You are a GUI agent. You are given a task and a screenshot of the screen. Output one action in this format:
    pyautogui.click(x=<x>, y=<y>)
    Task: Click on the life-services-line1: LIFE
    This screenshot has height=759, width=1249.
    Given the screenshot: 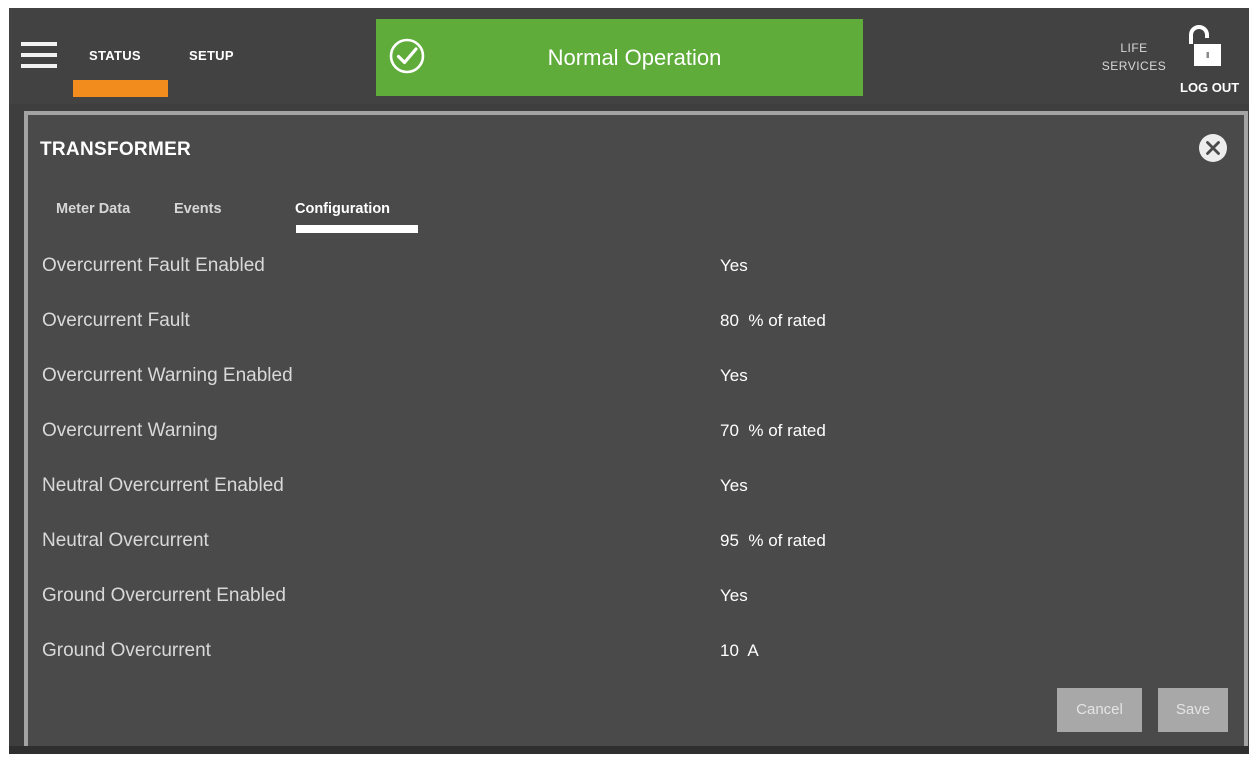 What is the action you would take?
    pyautogui.click(x=1134, y=48)
    